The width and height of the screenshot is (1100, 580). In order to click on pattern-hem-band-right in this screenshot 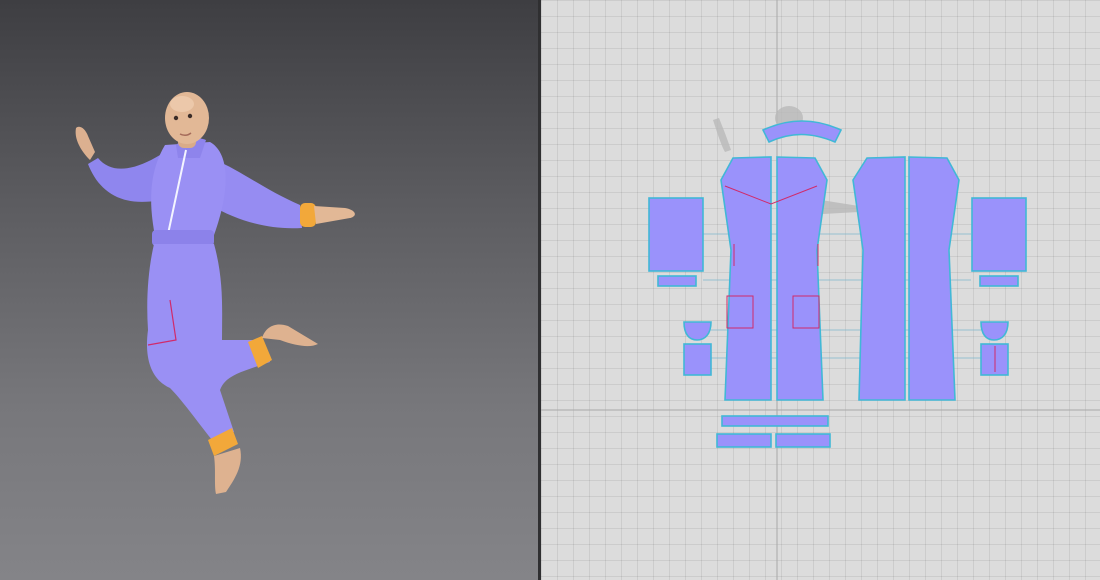, I will do `click(803, 440)`.